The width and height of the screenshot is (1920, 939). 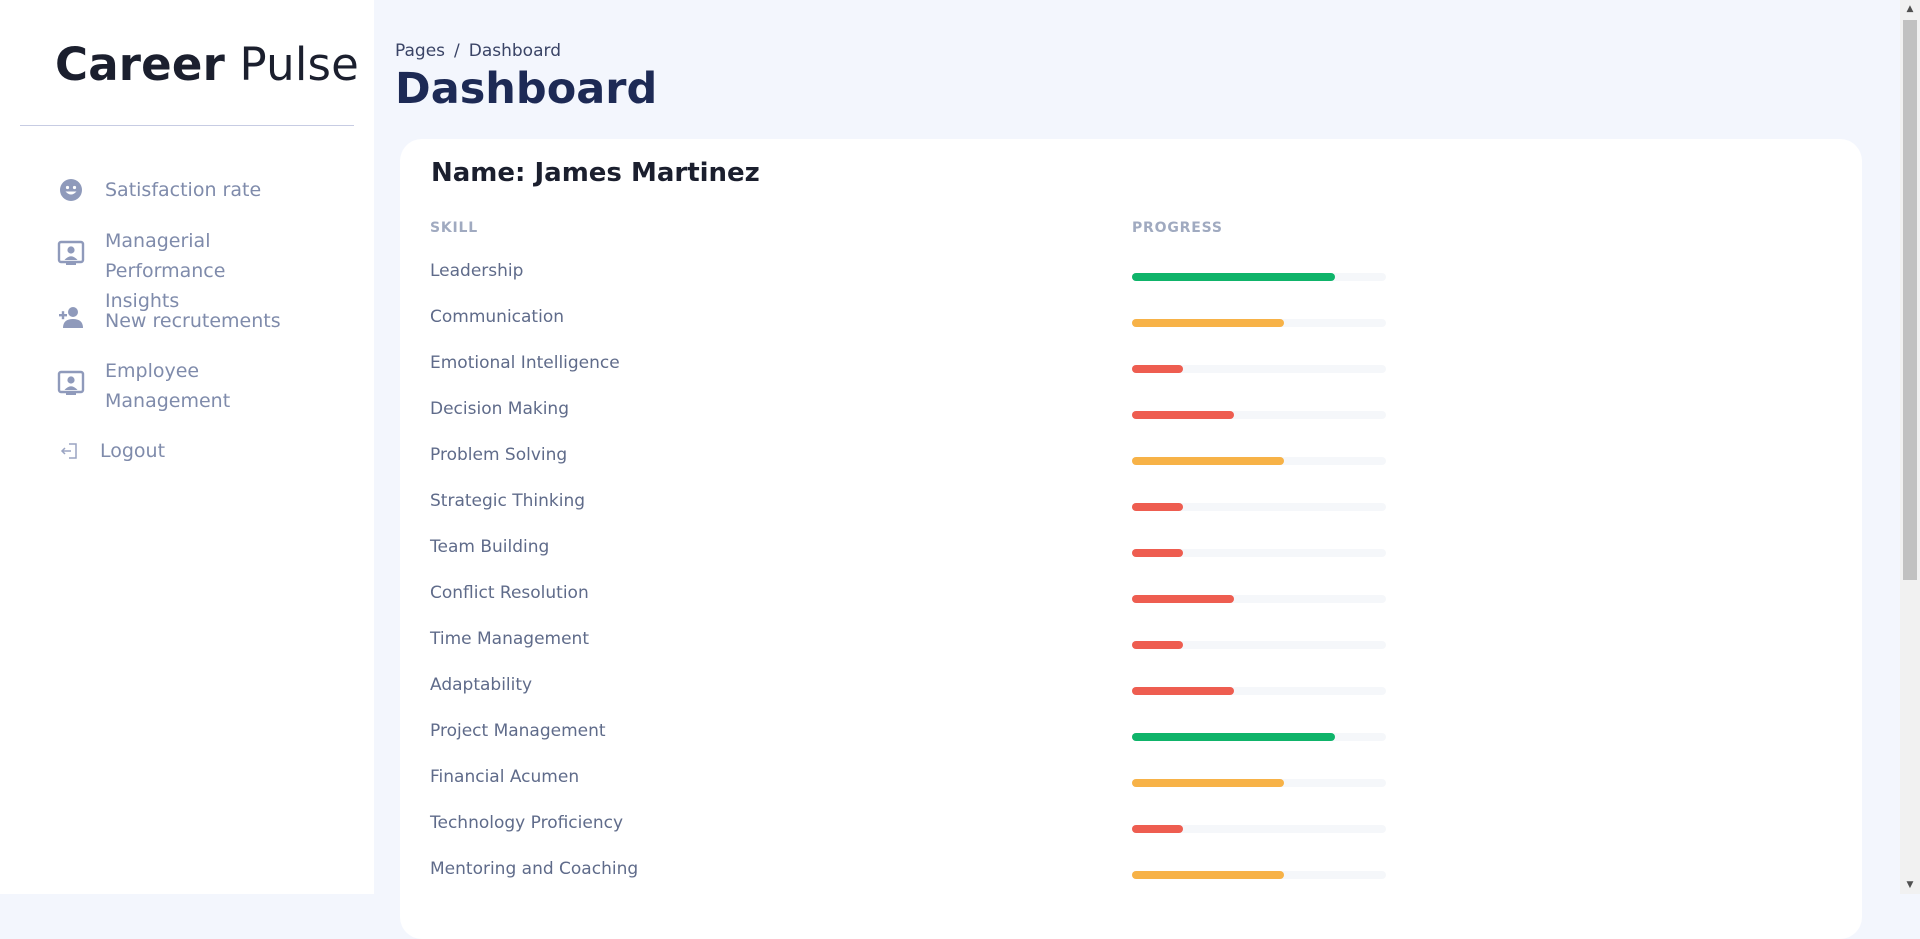 I want to click on breadcrumb: Pages / Dashboard, so click(x=478, y=51).